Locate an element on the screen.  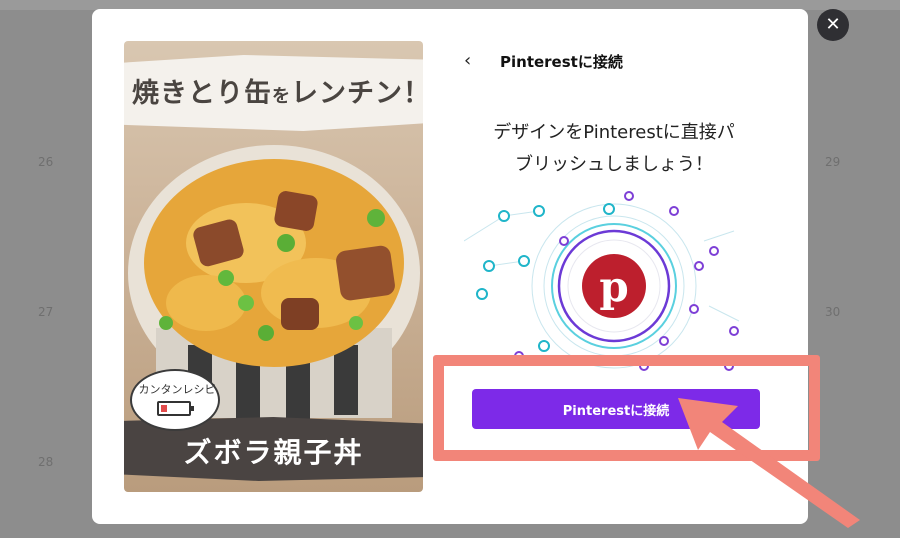
pinterest-network-illustration: p is located at coordinates (602, 281).